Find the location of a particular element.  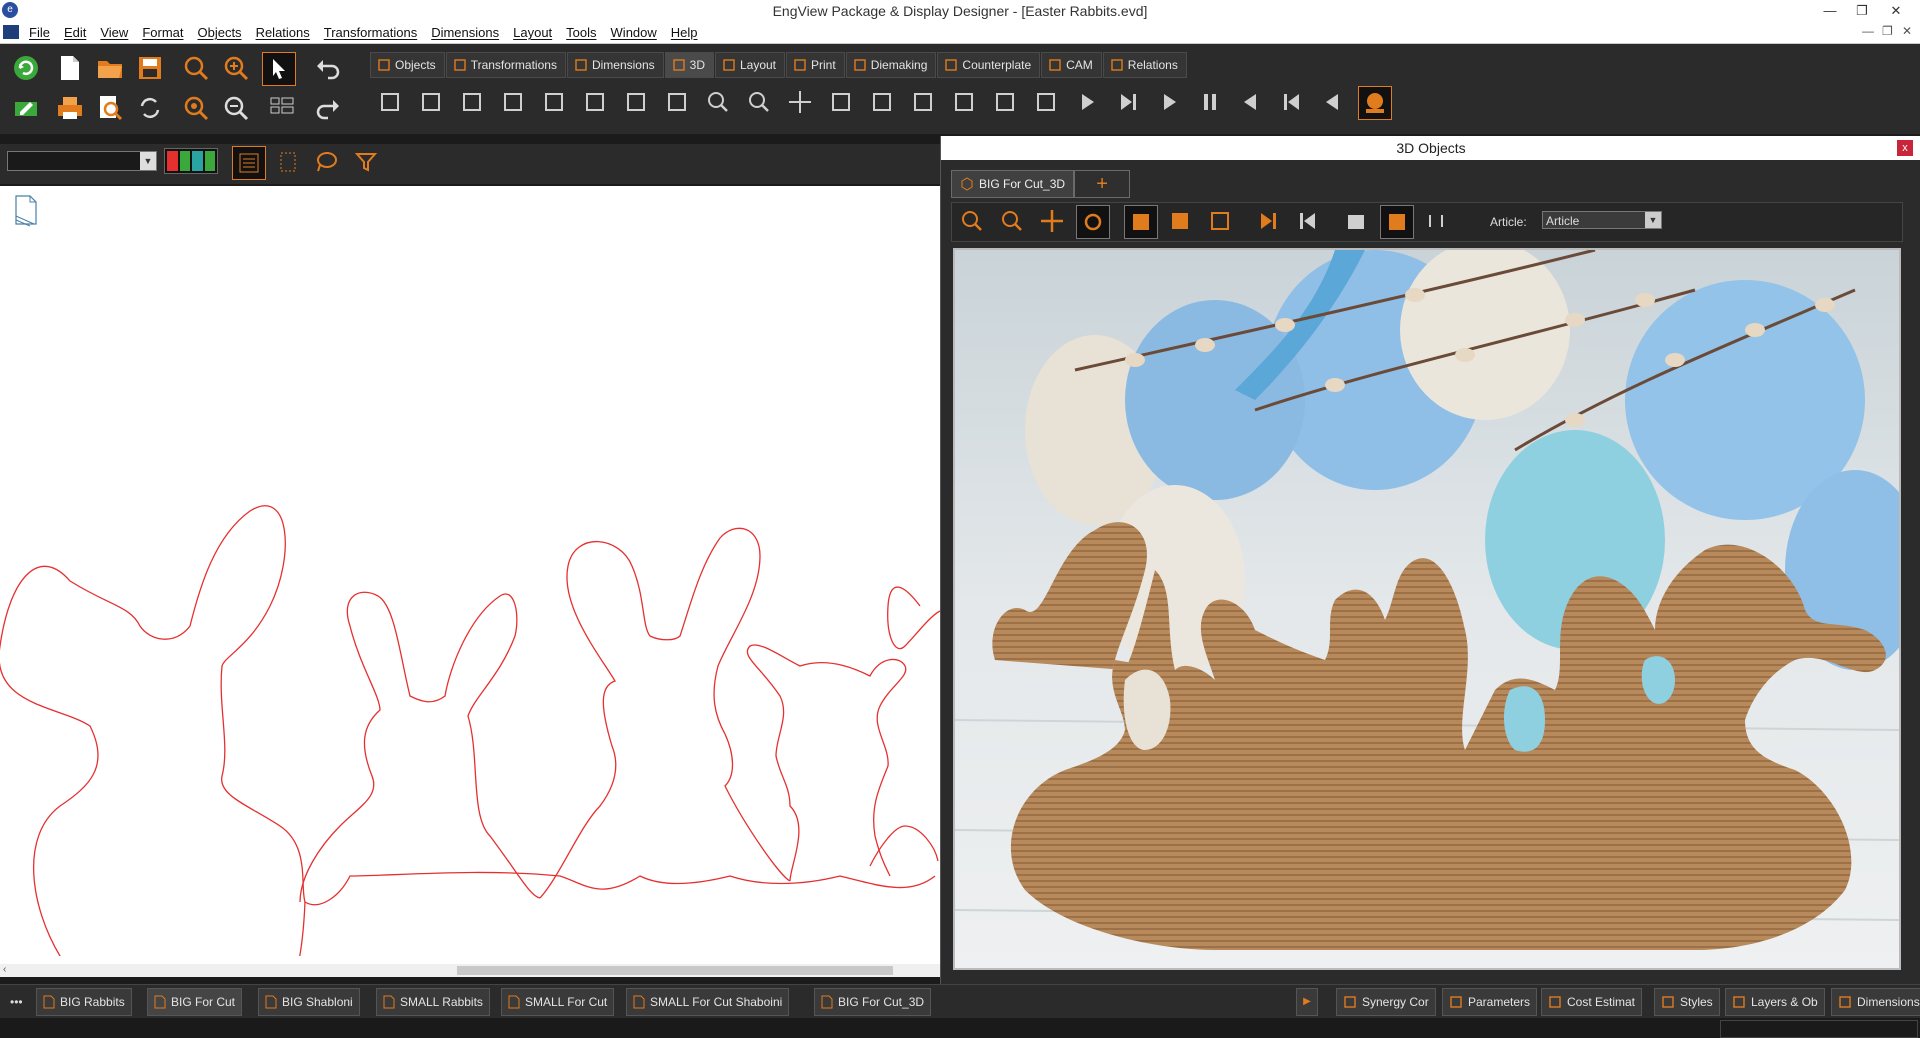

right-tab-parameters: Parameters is located at coordinates (1490, 1002).